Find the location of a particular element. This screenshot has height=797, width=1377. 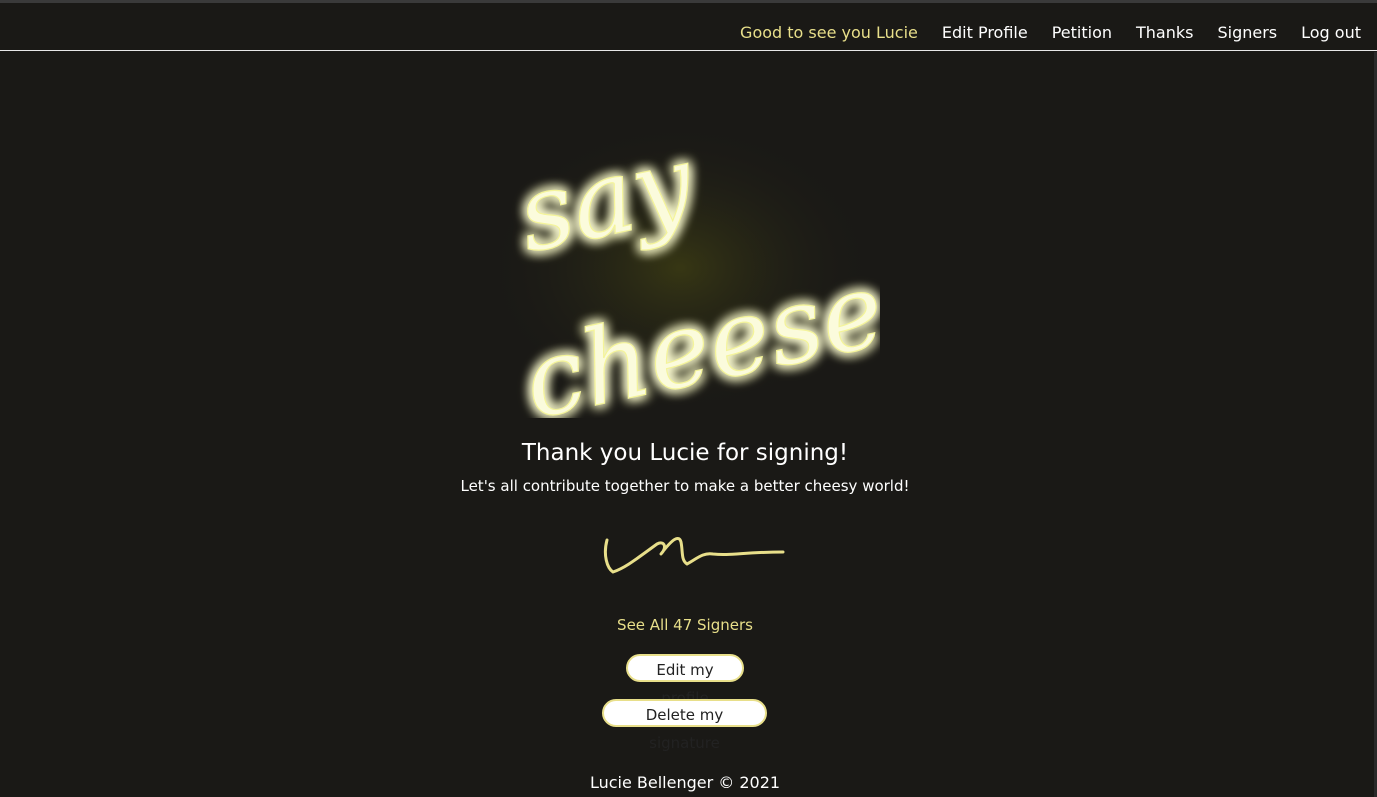

thanks-title: Thank you Lucie for signing! is located at coordinates (685, 453).